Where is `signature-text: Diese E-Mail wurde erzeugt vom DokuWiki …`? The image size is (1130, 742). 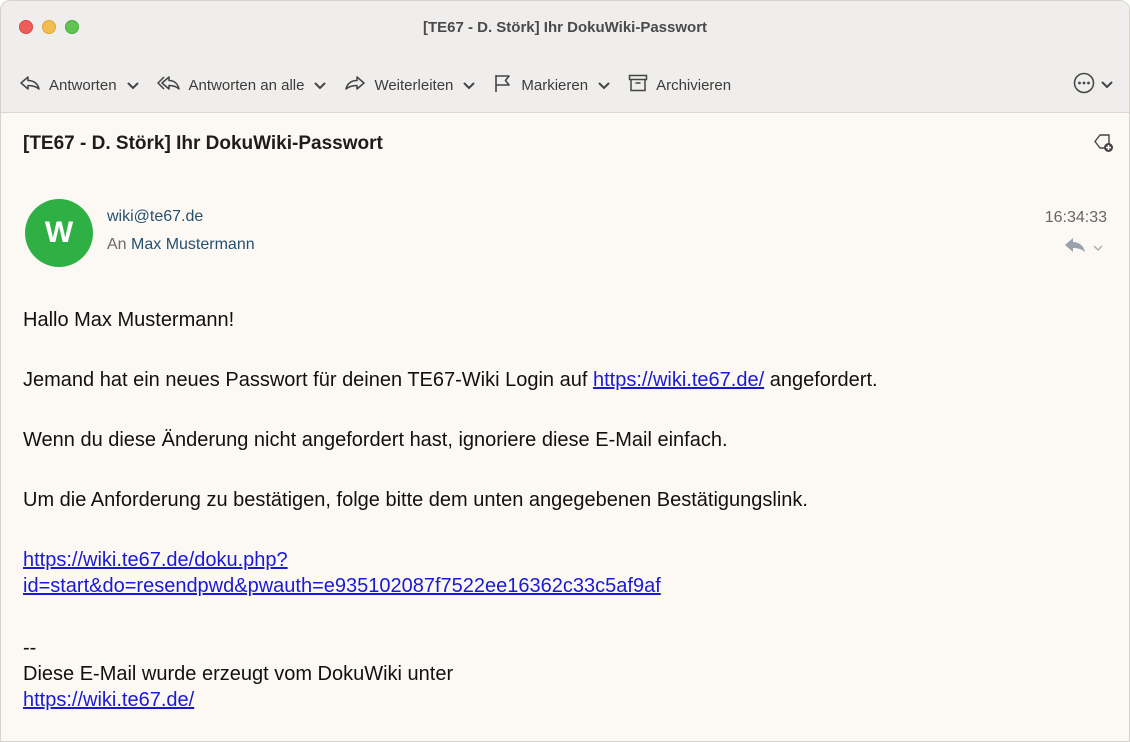
signature-text: Diese E-Mail wurde erzeugt vom DokuWiki … is located at coordinates (238, 674).